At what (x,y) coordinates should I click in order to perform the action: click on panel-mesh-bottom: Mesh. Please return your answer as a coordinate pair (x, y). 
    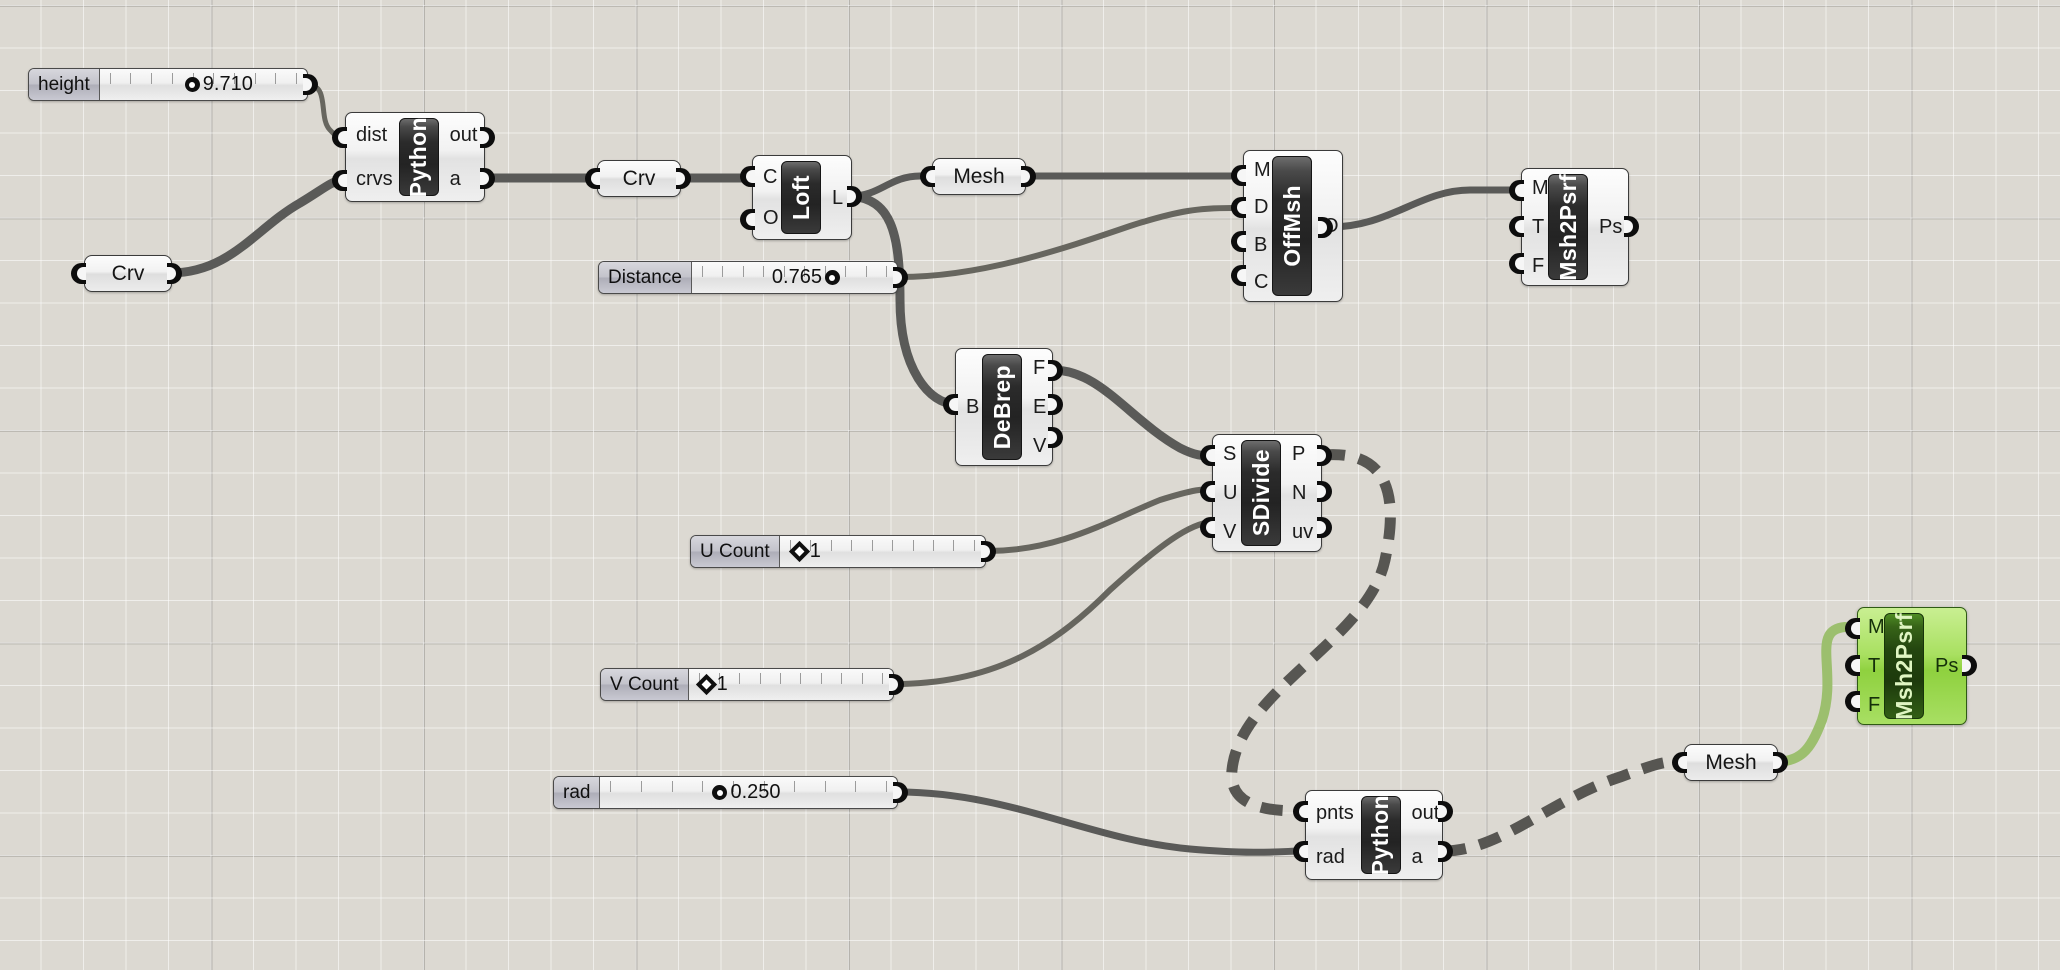
    Looking at the image, I should click on (1731, 762).